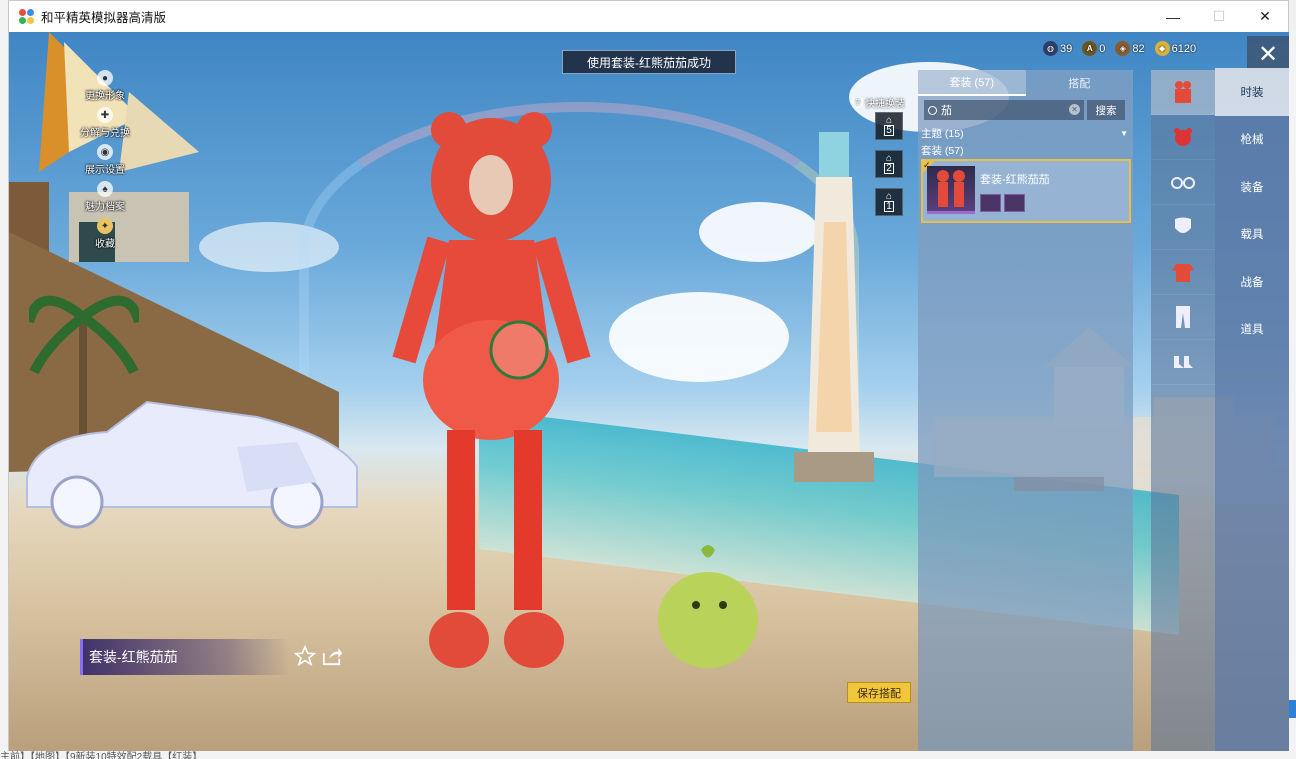  What do you see at coordinates (1090, 48) in the screenshot?
I see `a-coin-icon: A` at bounding box center [1090, 48].